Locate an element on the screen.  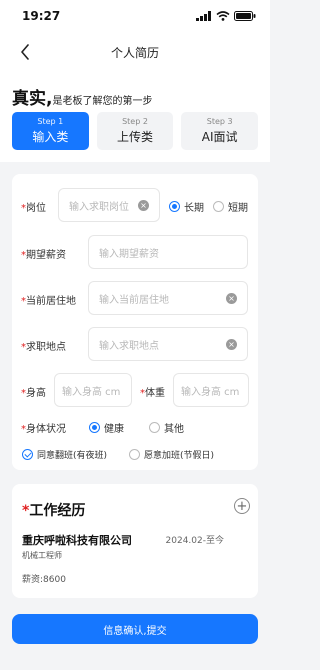
step-tabs: Step 1 输入类 Step 2 上传类 Step 3 AI面试 is located at coordinates (135, 137).